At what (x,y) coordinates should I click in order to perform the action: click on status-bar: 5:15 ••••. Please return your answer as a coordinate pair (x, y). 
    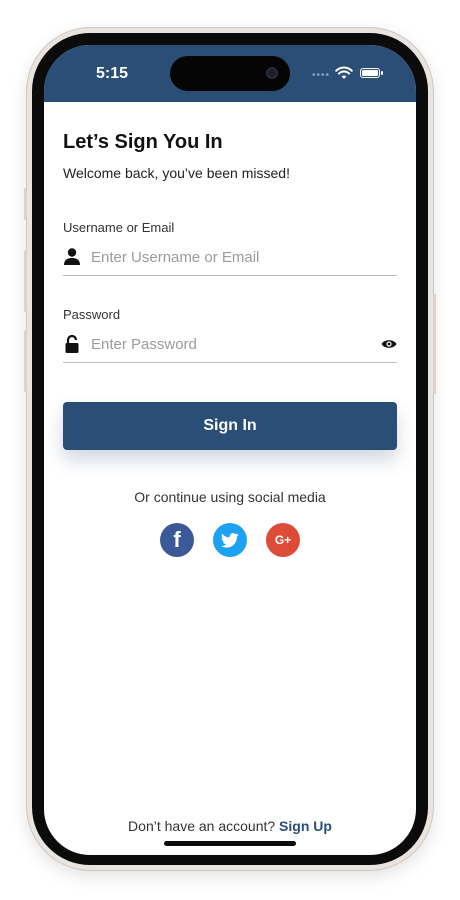
    Looking at the image, I should click on (230, 73).